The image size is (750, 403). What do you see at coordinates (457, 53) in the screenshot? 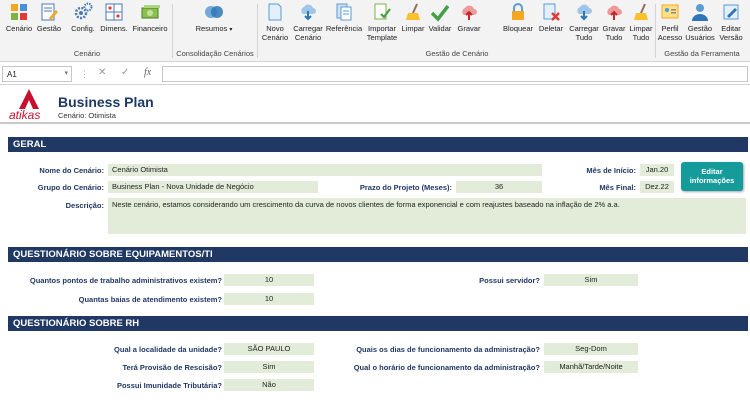
I see `group-label-gestao-cenario: Gestão de Cenário` at bounding box center [457, 53].